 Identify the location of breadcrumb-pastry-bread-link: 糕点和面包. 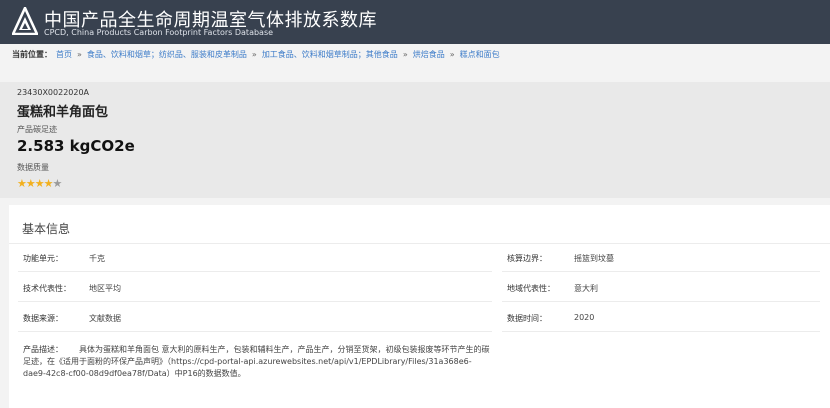
(480, 54).